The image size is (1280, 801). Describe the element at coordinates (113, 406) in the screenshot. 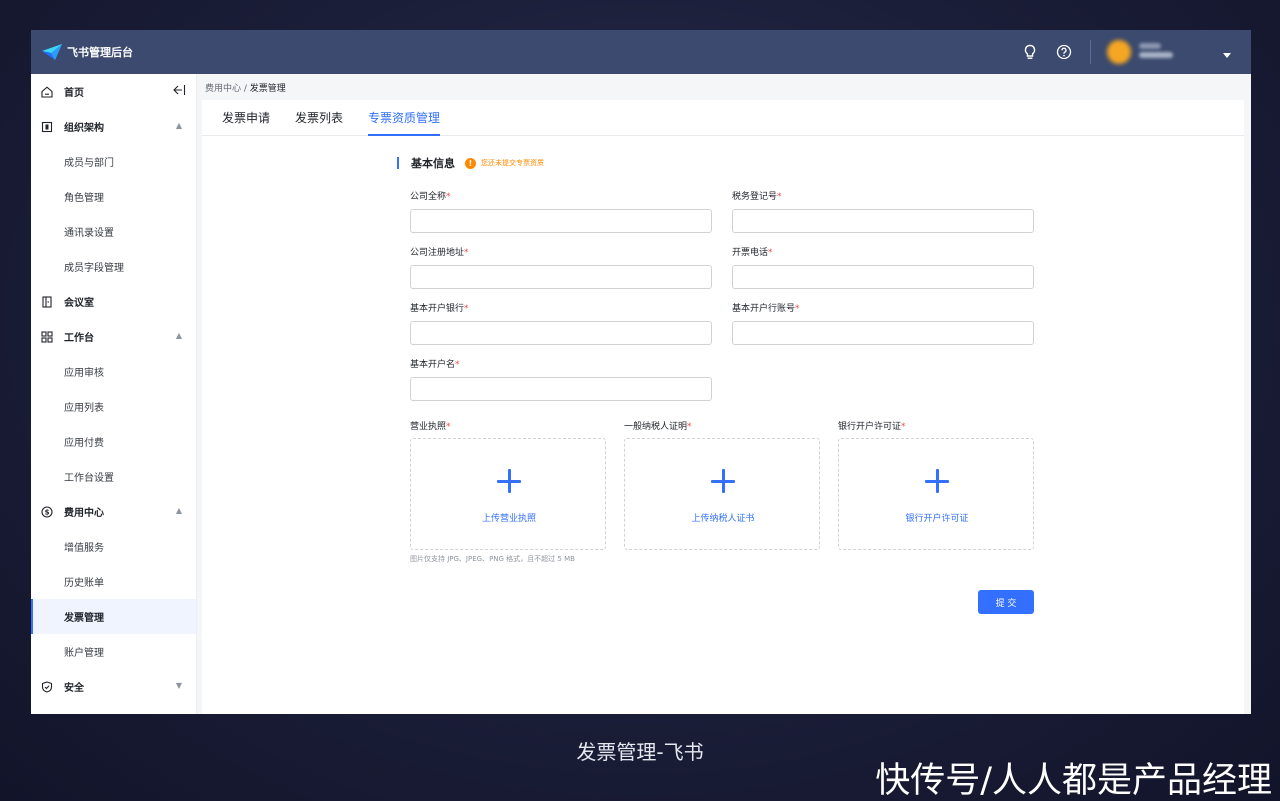

I see `sidebar-item-app-list: 应用列表` at that location.